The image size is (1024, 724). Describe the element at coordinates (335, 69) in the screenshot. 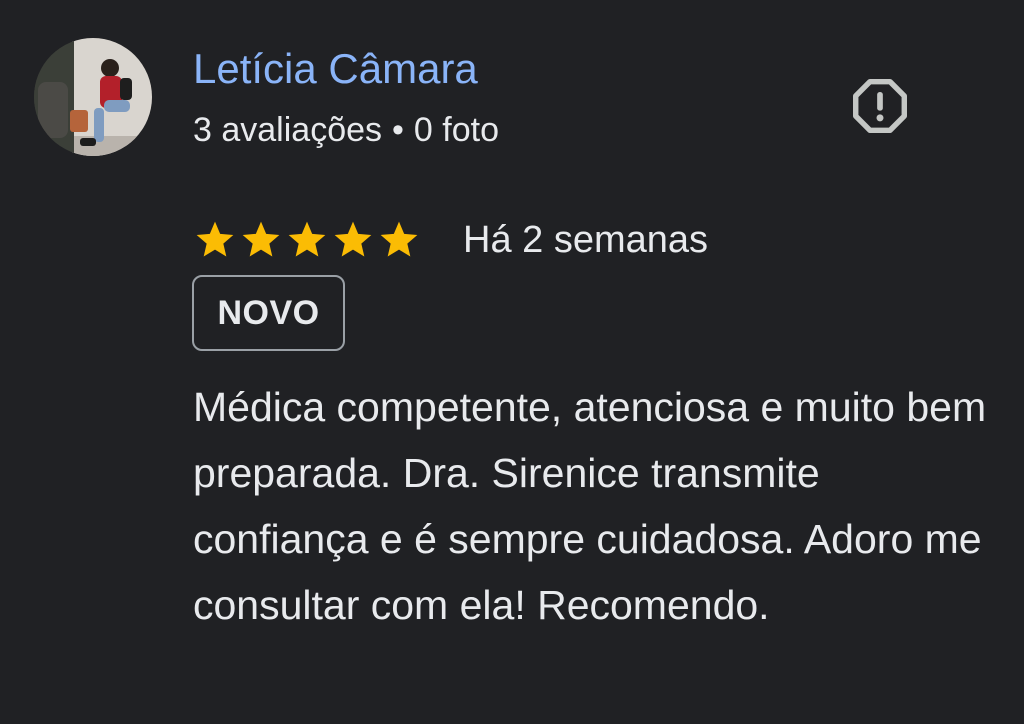

I see `author-name: Letícia Câmara` at that location.